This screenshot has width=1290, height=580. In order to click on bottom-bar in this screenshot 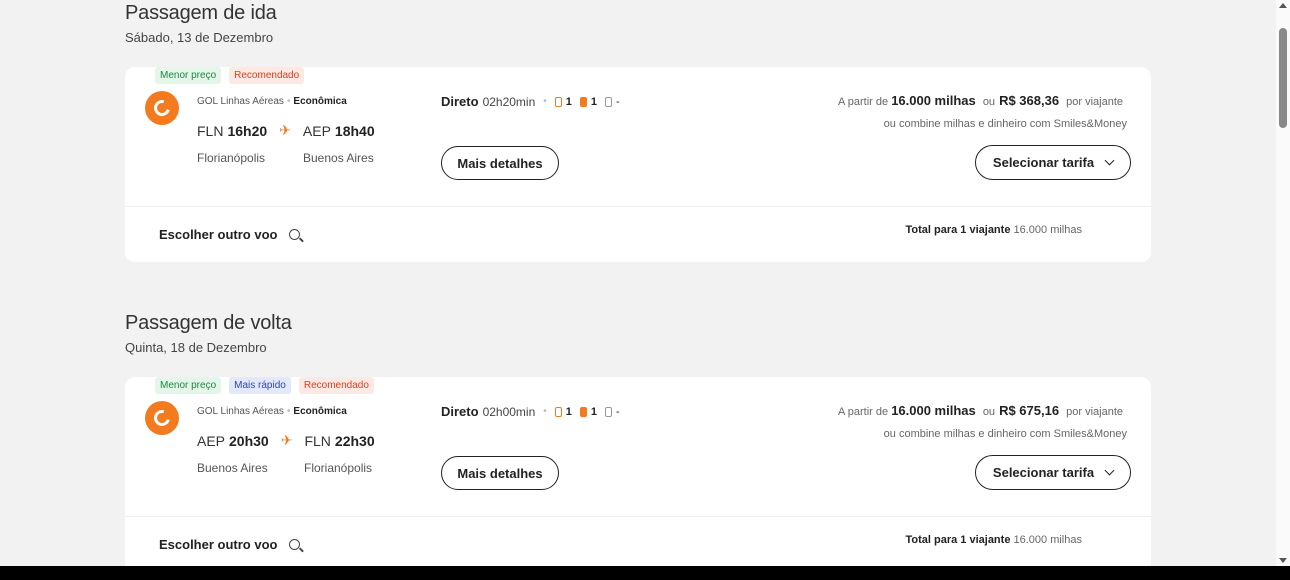, I will do `click(645, 573)`.